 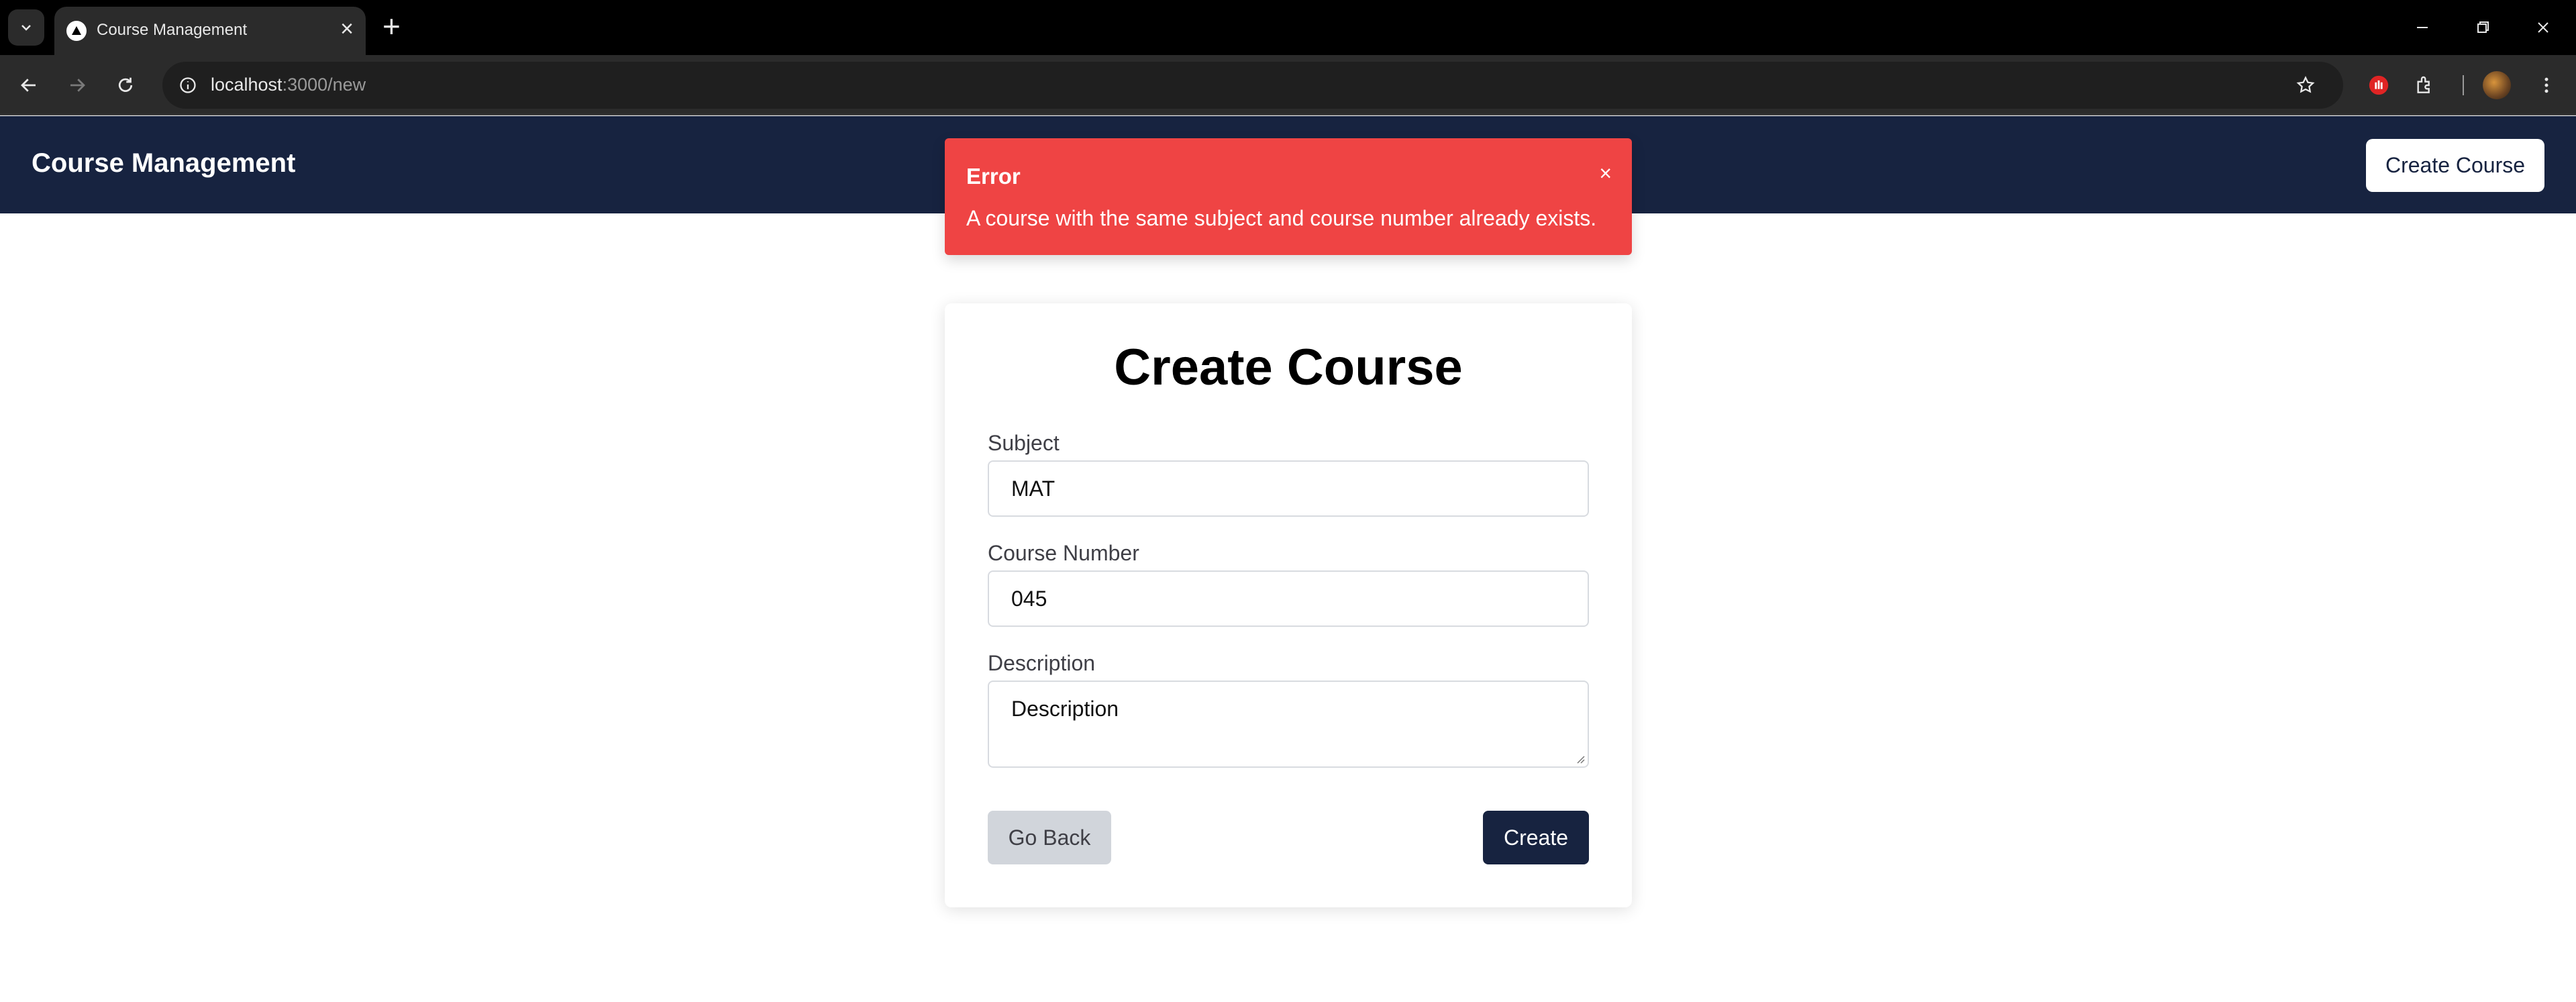 What do you see at coordinates (246, 84) in the screenshot?
I see `url-host: localhost` at bounding box center [246, 84].